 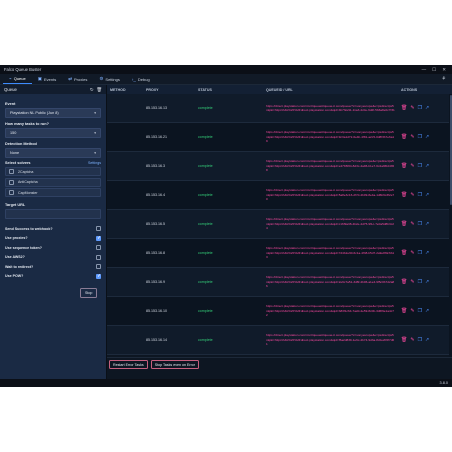 What do you see at coordinates (53, 192) in the screenshot?
I see `solver-capmonster: CapMonster` at bounding box center [53, 192].